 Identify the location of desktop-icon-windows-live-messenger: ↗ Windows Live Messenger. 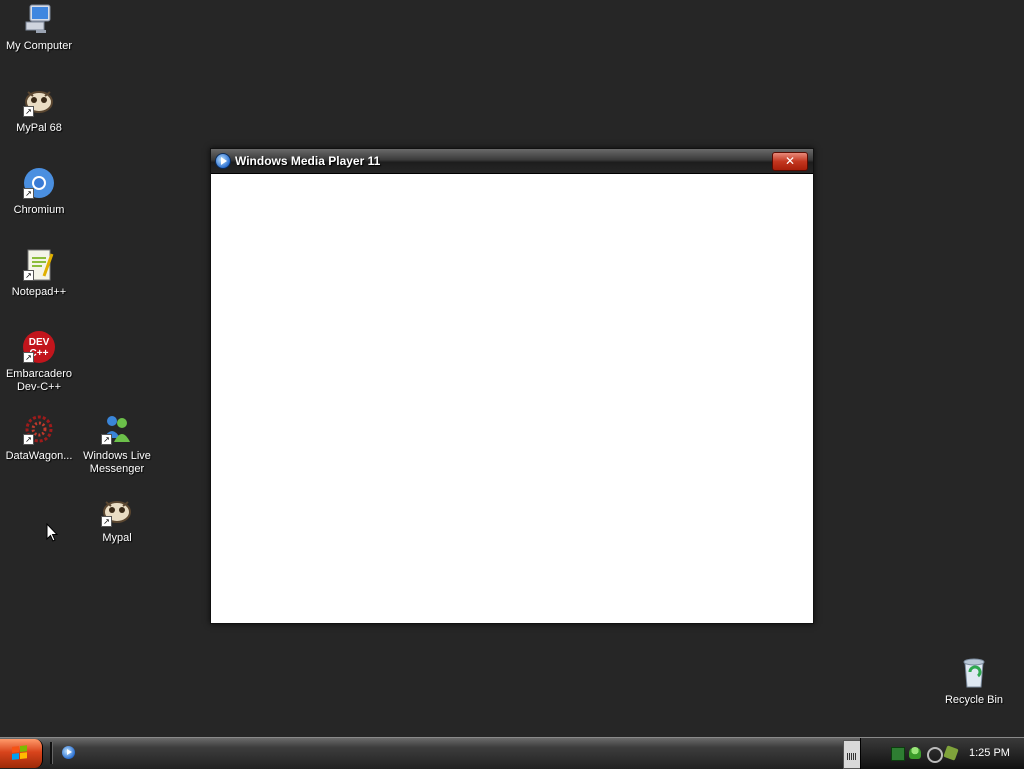
(117, 444).